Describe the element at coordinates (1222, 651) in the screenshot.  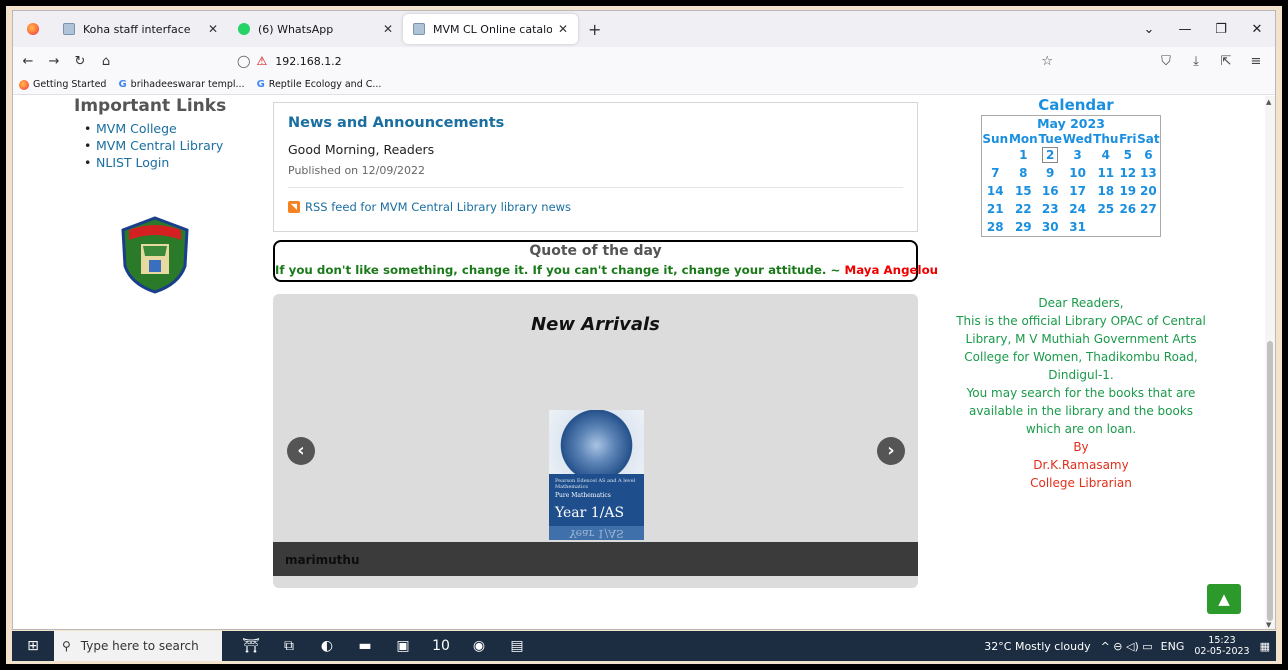
I see `clock-date: 02-05-2023` at that location.